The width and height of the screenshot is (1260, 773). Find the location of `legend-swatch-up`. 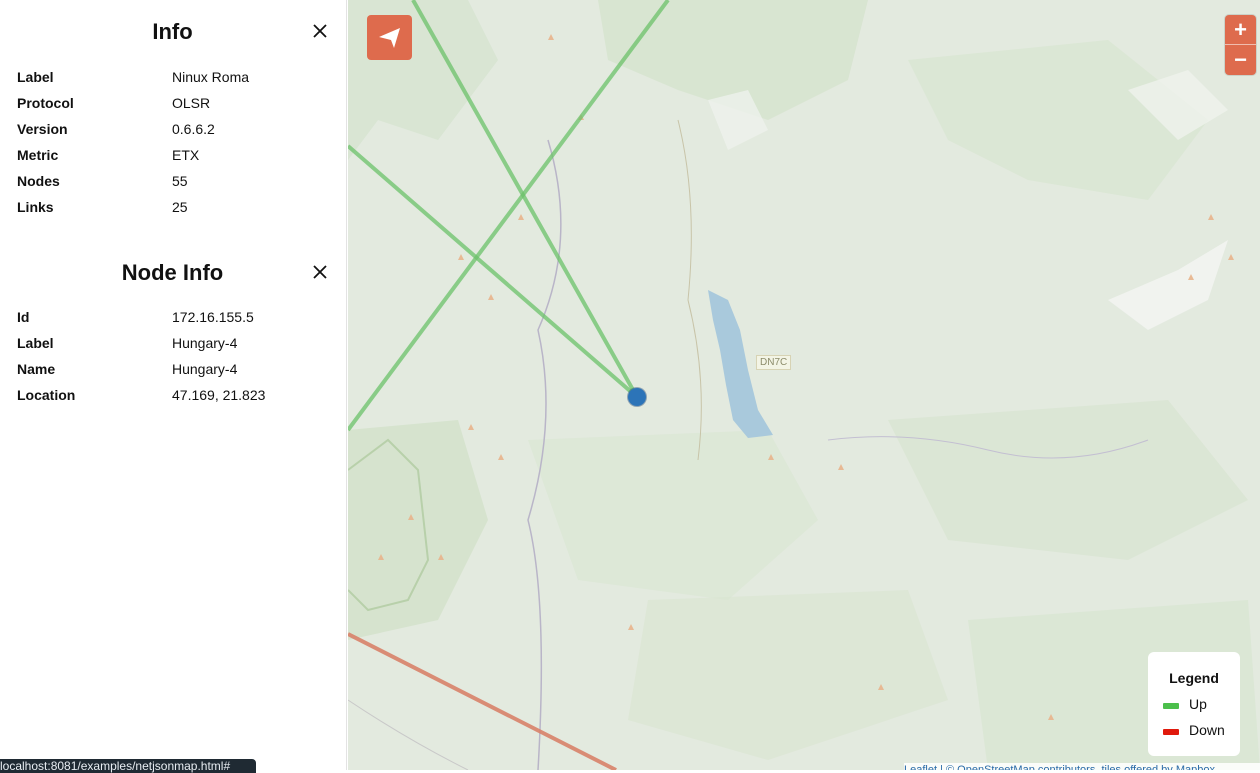

legend-swatch-up is located at coordinates (1171, 706).